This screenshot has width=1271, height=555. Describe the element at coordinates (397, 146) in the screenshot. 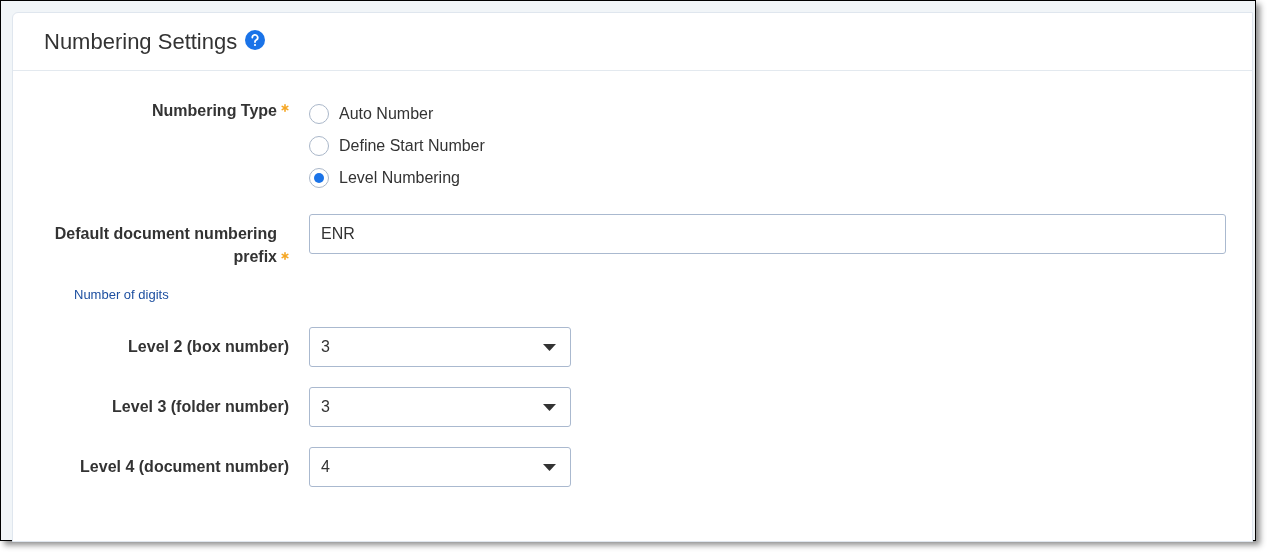

I see `radio-option: Define Start Number` at that location.